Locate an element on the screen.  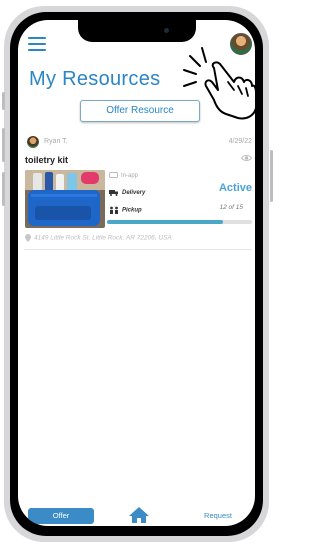
method-in-app: In-app is located at coordinates (123, 175).